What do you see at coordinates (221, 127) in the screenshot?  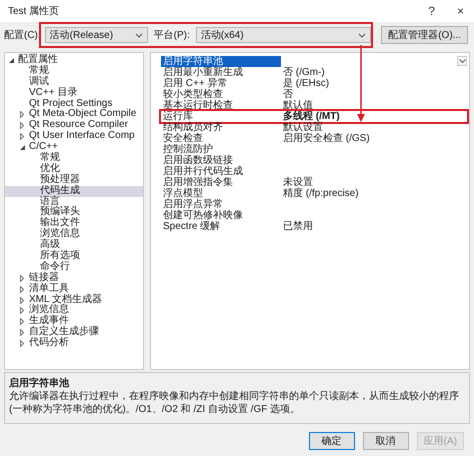 I see `property-name: 结构成员对齐` at bounding box center [221, 127].